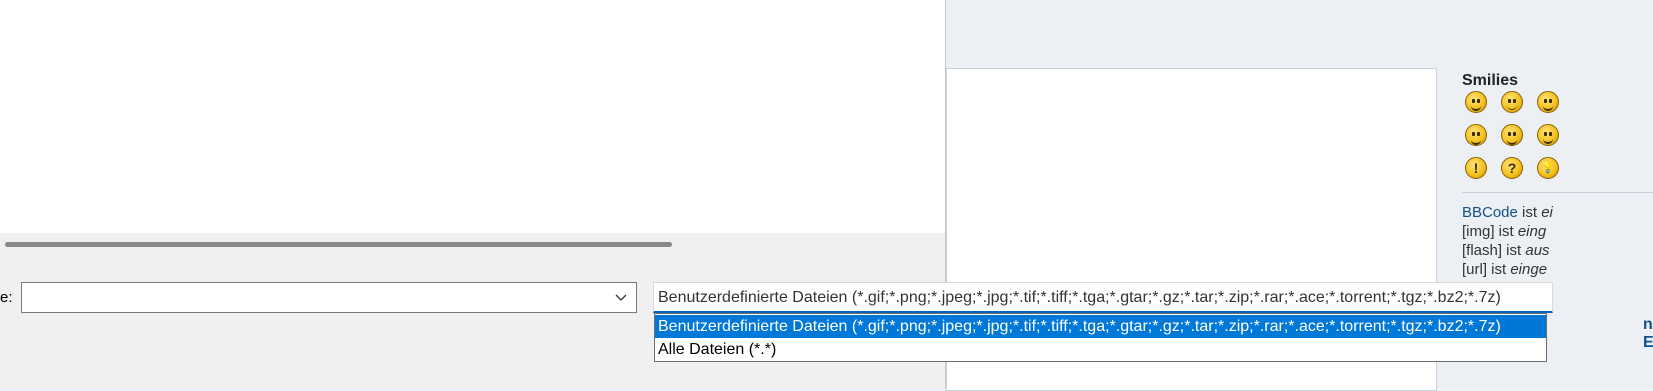 This screenshot has width=1653, height=391. I want to click on tongue-smiley-icon, so click(1548, 135).